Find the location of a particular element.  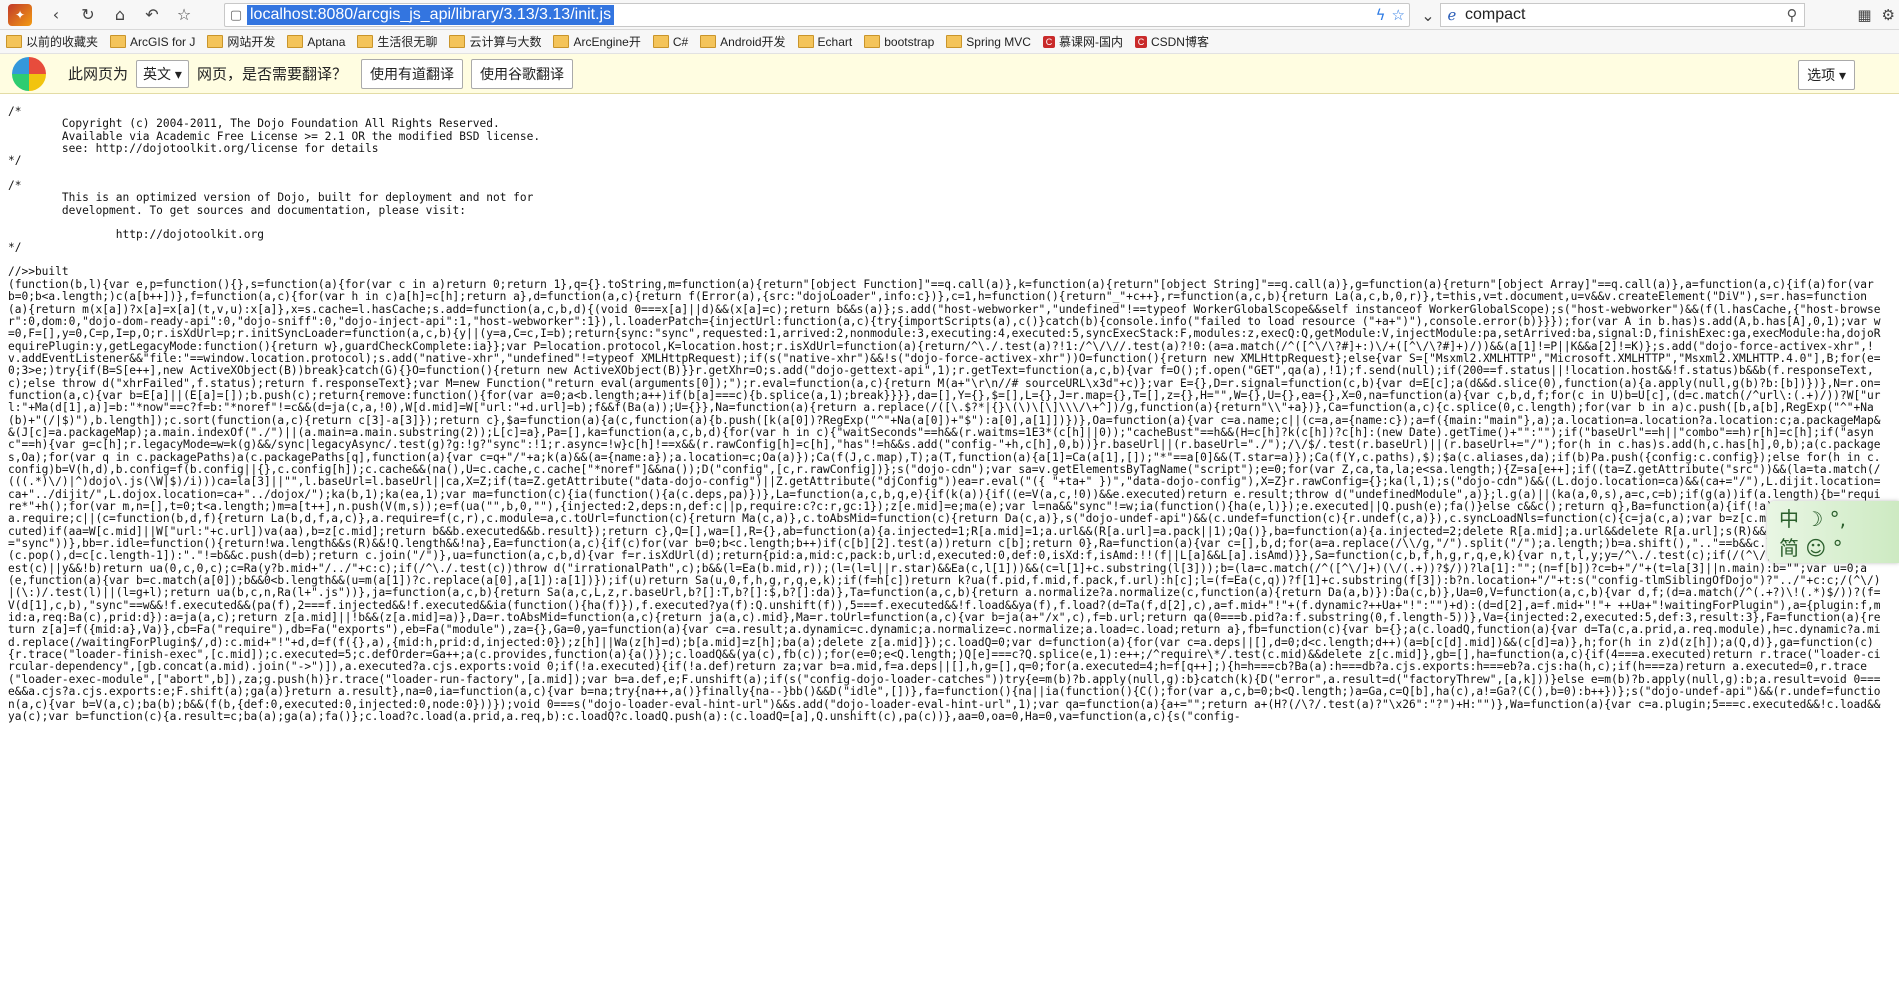

undo-button: ↶ is located at coordinates (152, 15).